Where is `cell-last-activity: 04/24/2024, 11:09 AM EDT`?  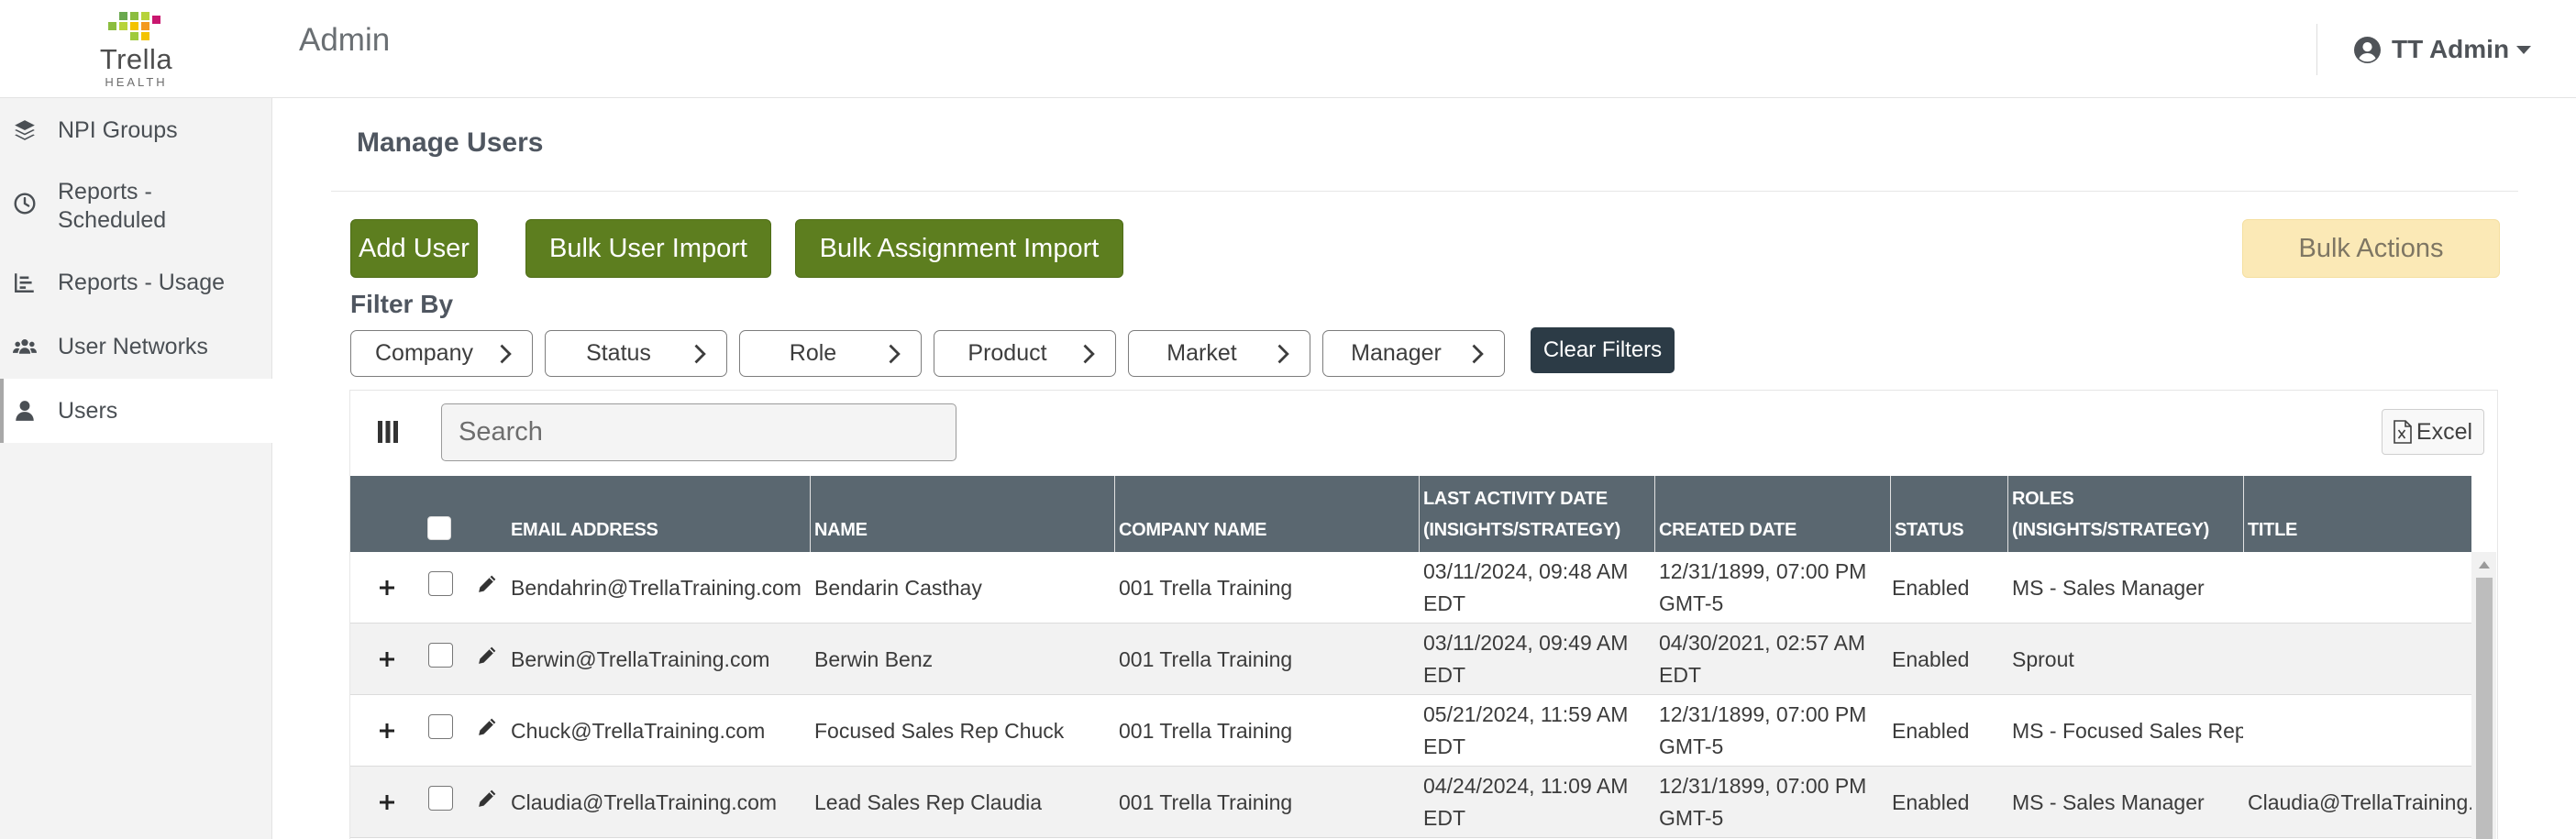
cell-last-activity: 04/24/2024, 11:09 AM EDT is located at coordinates (1526, 802).